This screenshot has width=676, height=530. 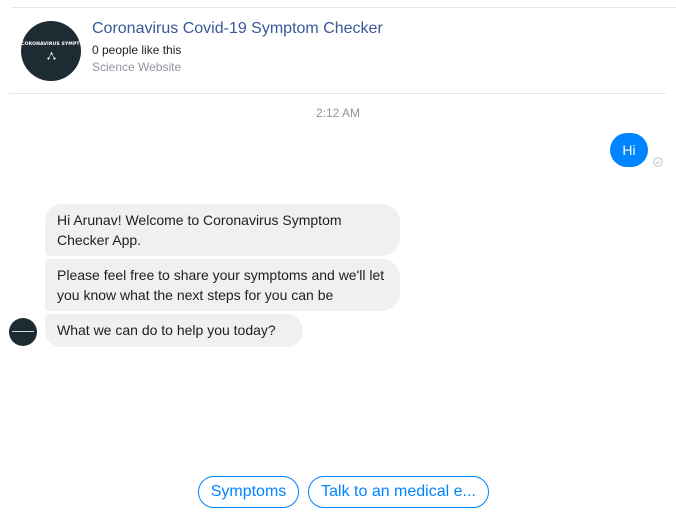 I want to click on page-title: Coronavirus Covid-19 Symptom Checker, so click(x=237, y=29).